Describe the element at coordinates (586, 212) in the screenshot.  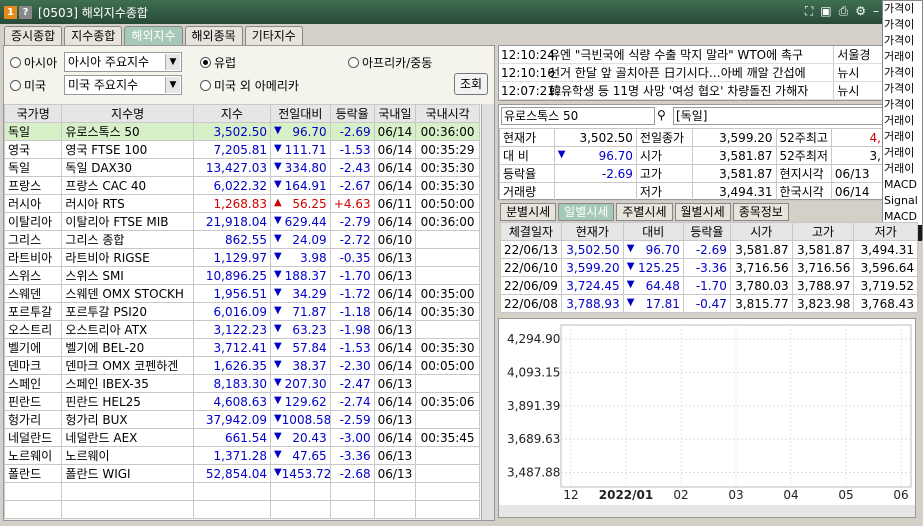
I see `tab-daily: 일별시세` at that location.